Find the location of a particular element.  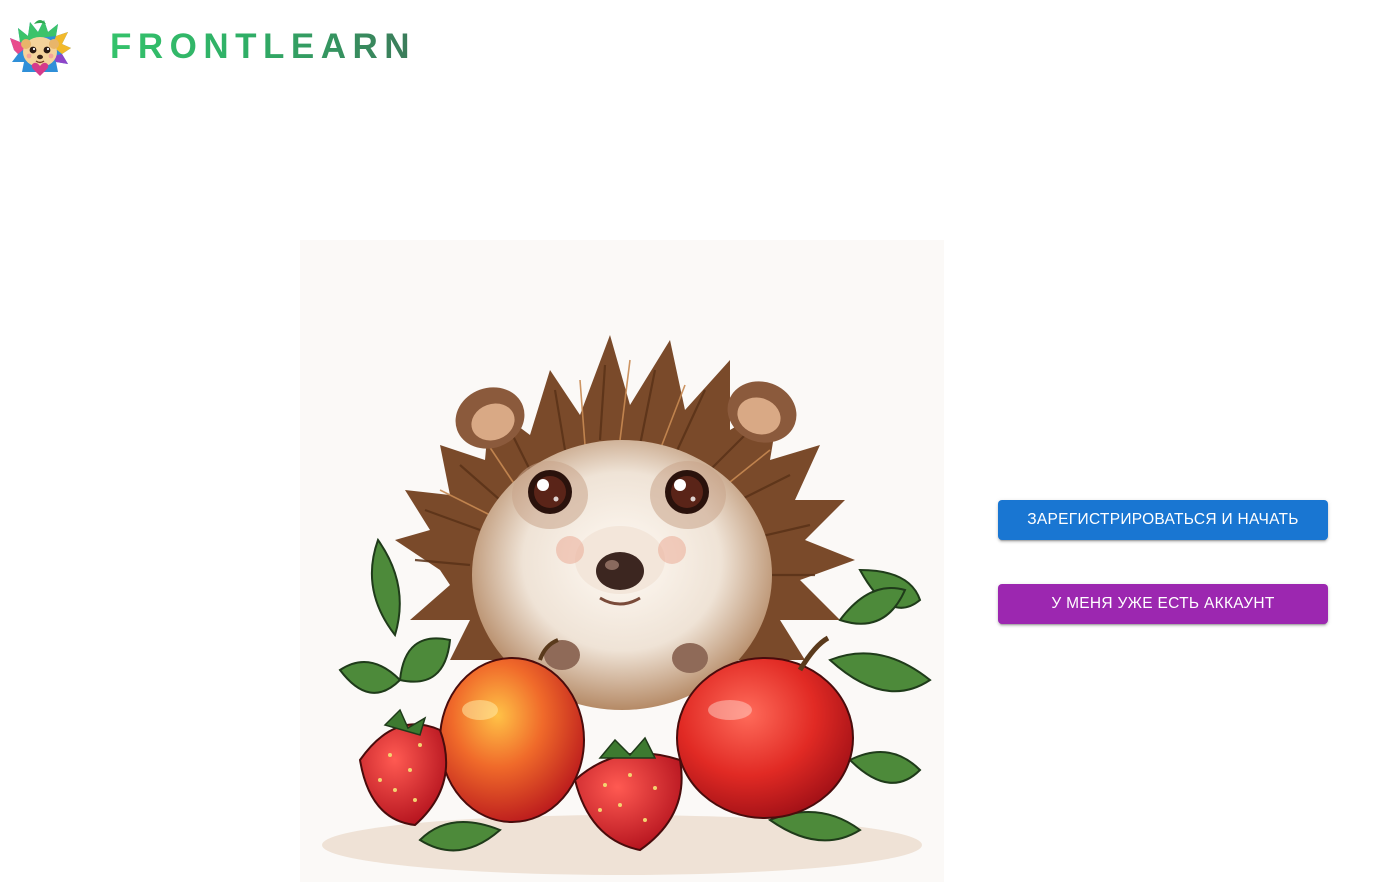

register-and-start-button: Зарегистрироваться и начать is located at coordinates (1163, 520).